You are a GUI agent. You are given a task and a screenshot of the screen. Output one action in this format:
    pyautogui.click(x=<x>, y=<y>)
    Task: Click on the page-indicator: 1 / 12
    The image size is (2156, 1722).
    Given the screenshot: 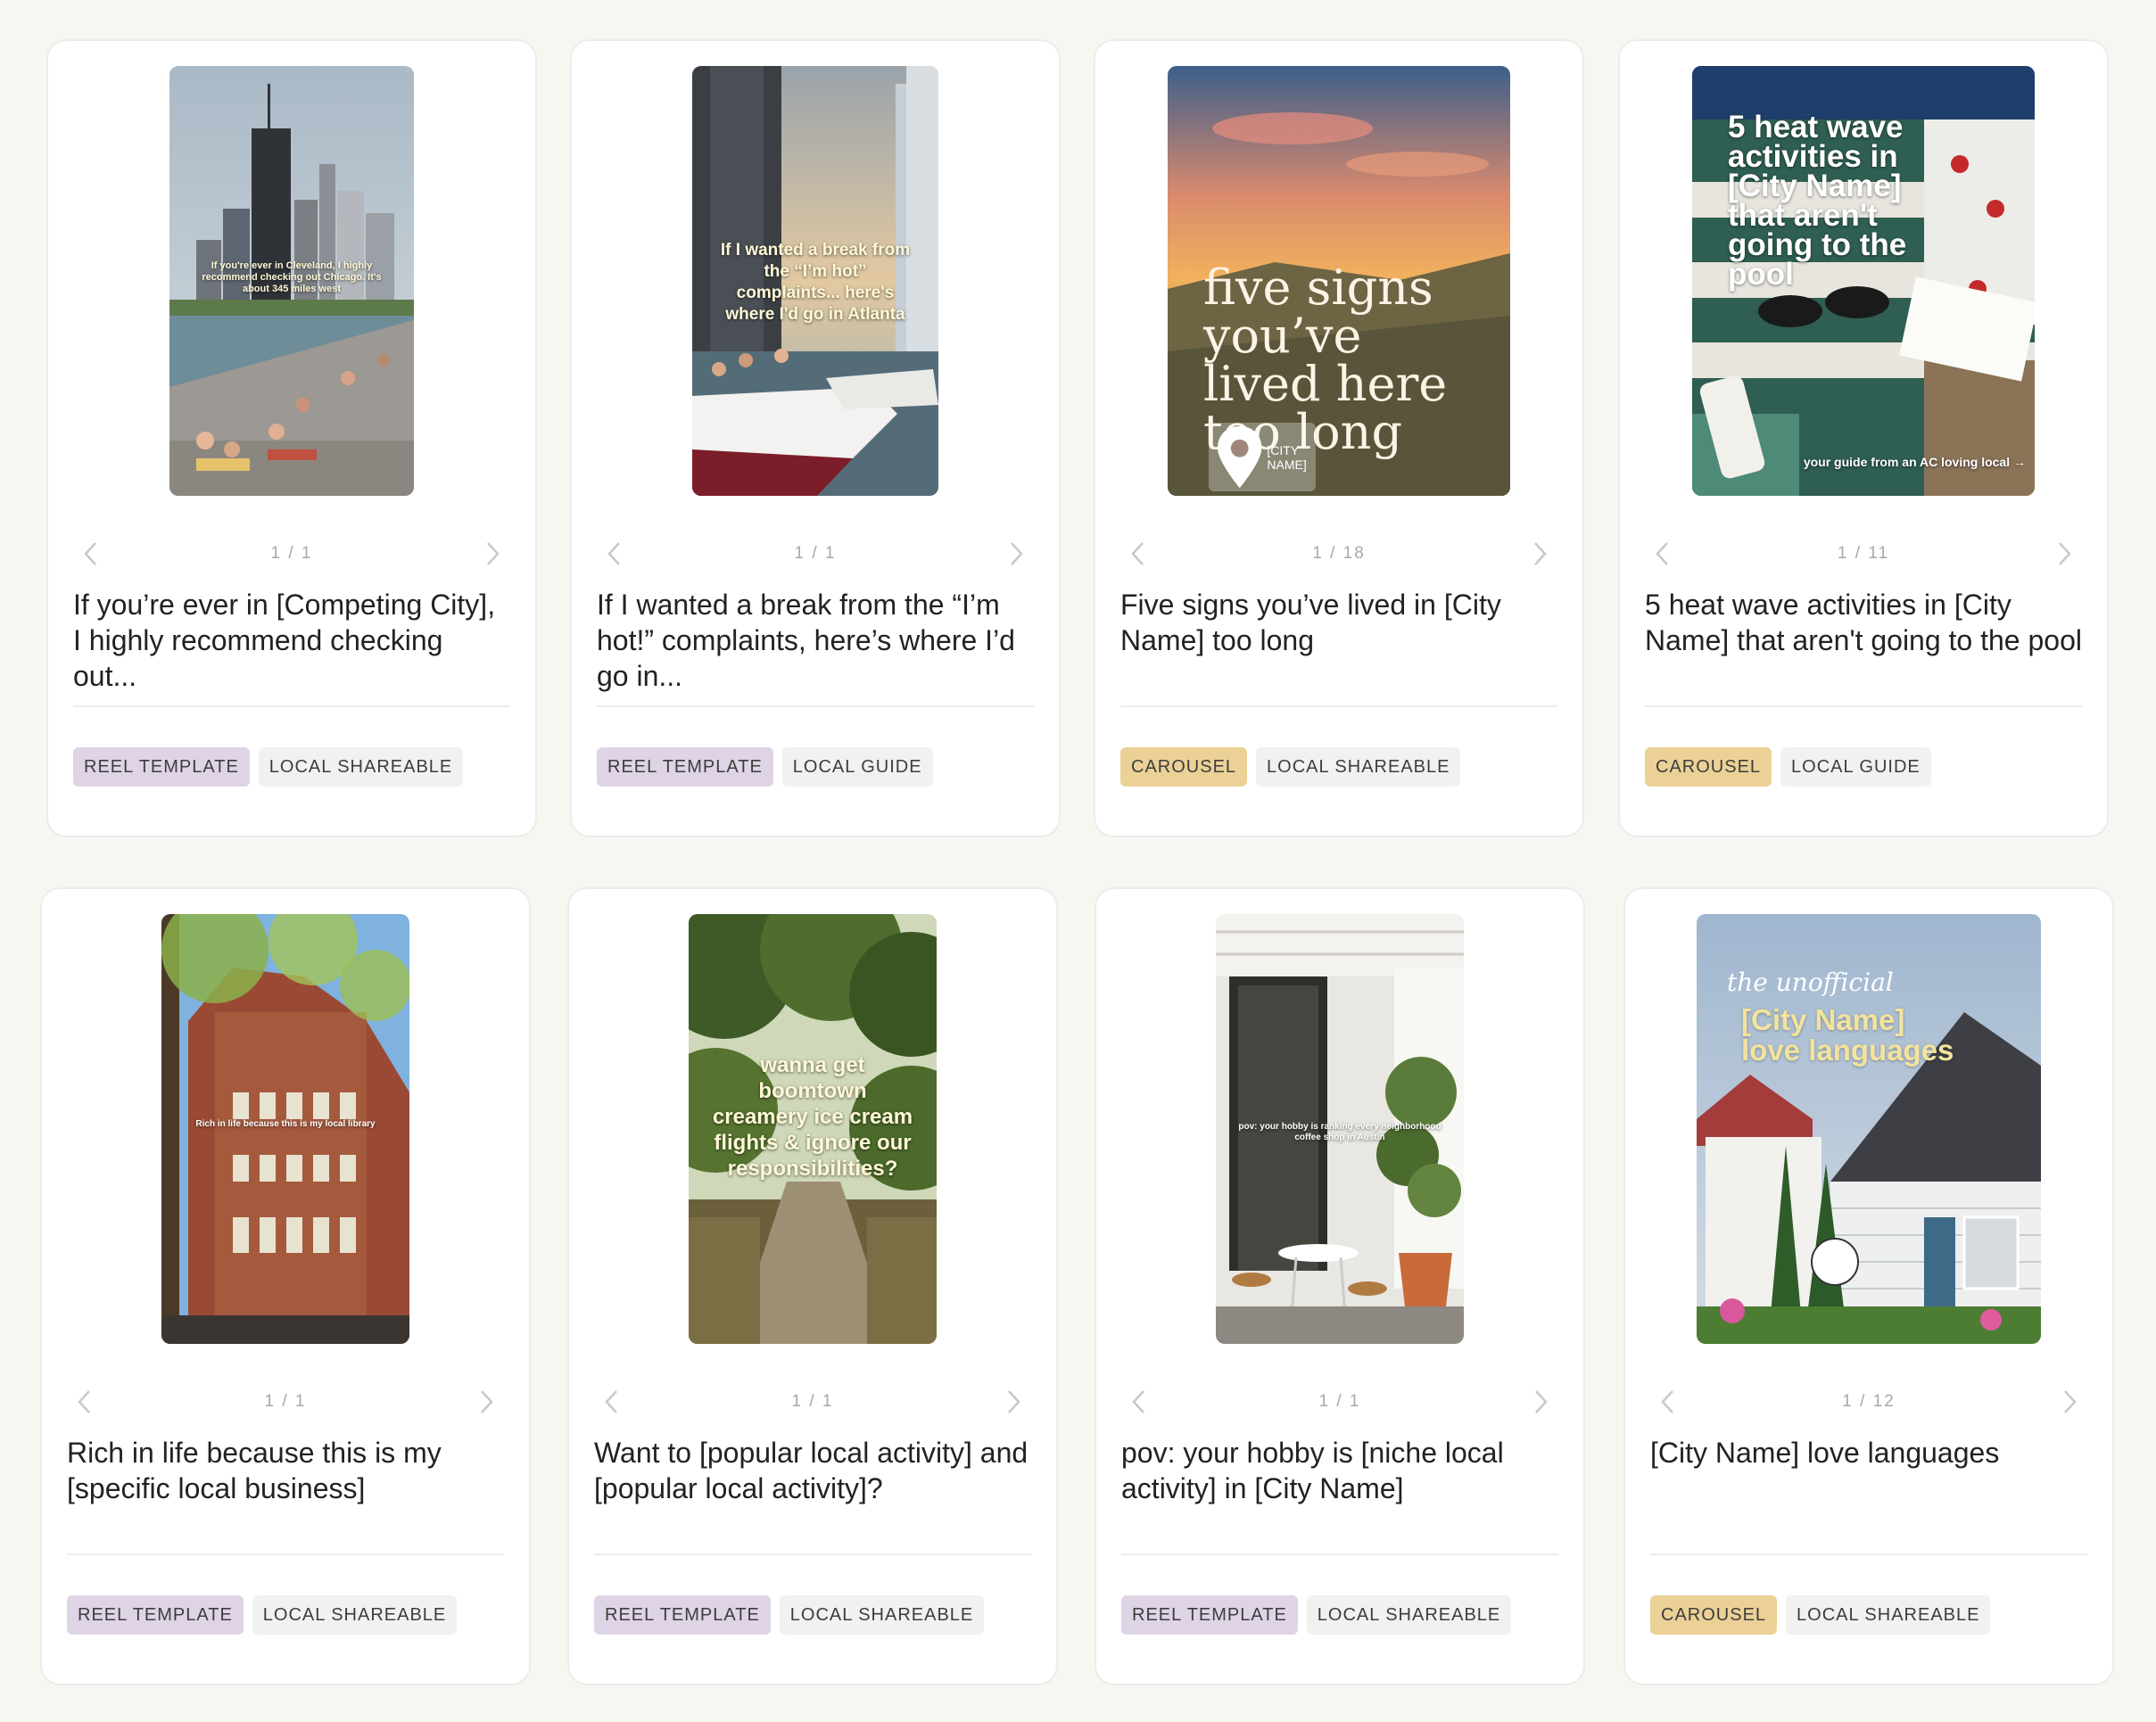 What is the action you would take?
    pyautogui.click(x=1869, y=1402)
    